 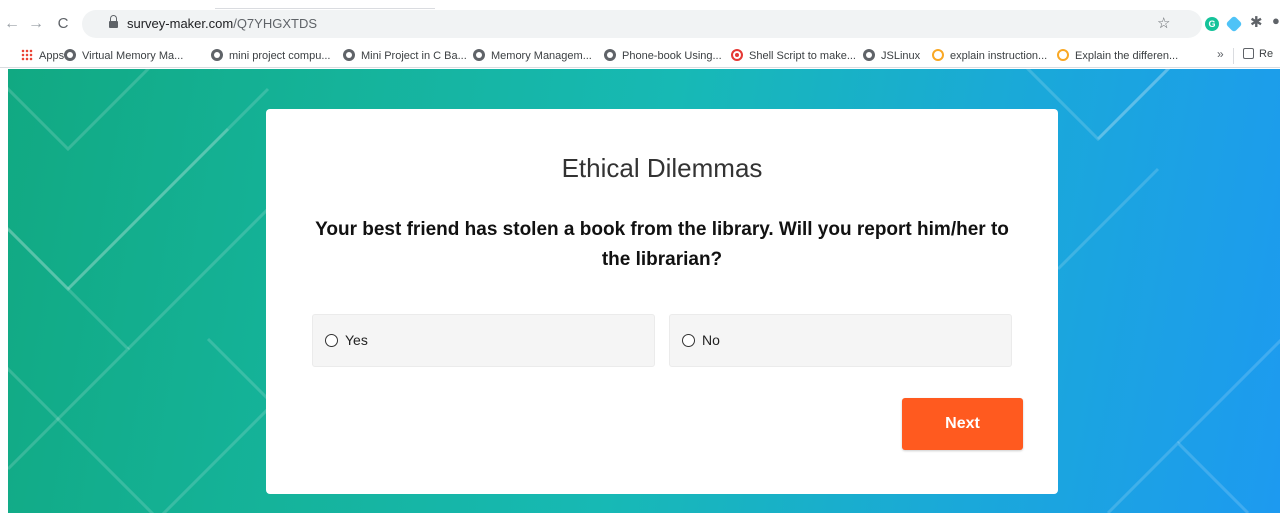 What do you see at coordinates (63, 24) in the screenshot?
I see `reload-icon: C` at bounding box center [63, 24].